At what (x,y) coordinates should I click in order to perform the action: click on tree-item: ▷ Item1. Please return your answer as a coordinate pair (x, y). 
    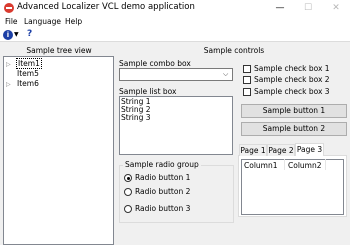
    Looking at the image, I should click on (24, 63).